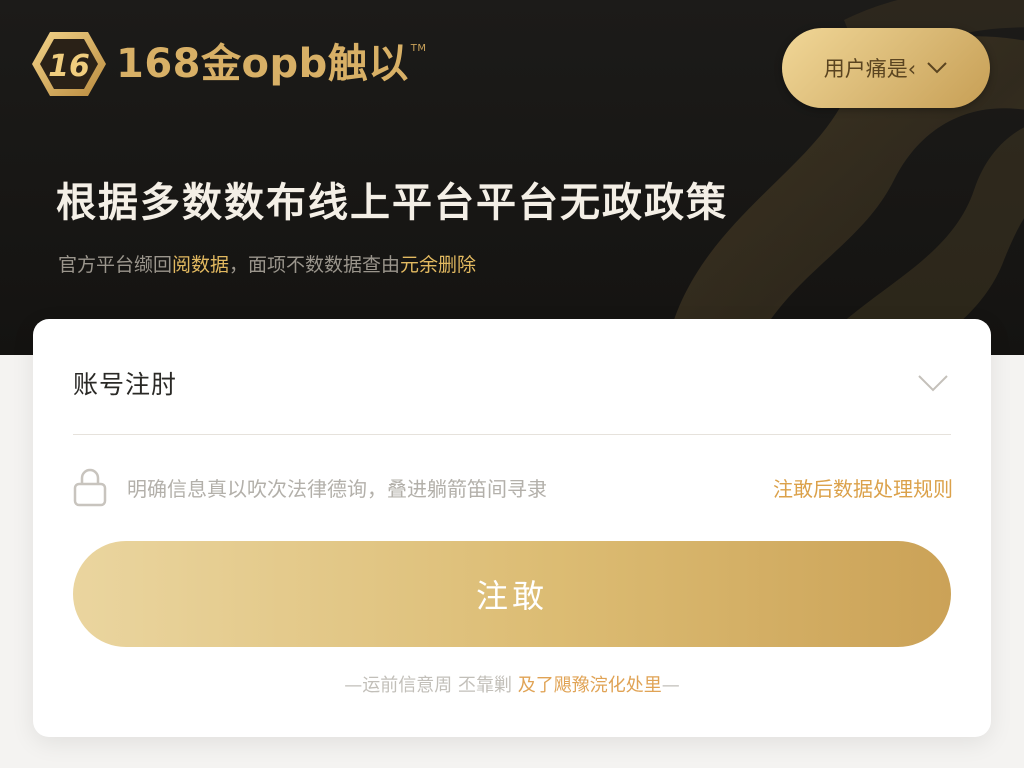  I want to click on brand-name: 168金opb触以 TM, so click(271, 64).